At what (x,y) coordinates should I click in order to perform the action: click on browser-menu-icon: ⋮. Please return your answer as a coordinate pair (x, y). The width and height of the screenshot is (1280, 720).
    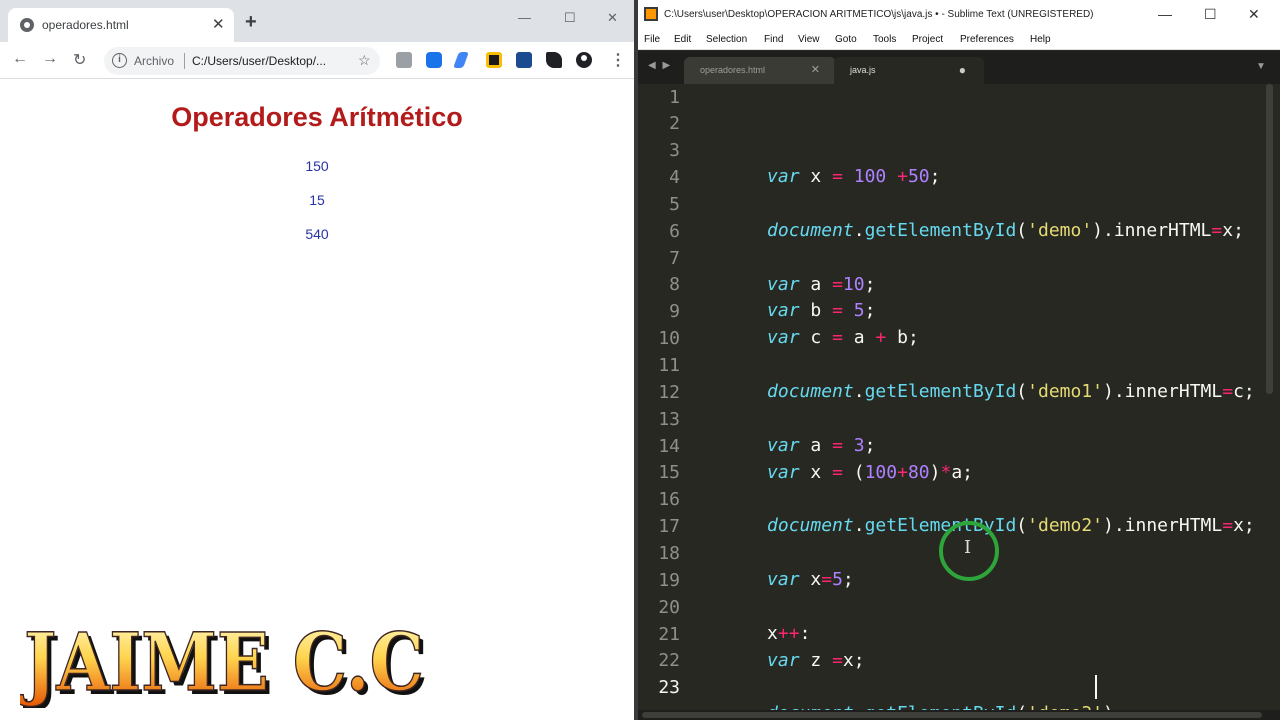
    Looking at the image, I should click on (618, 60).